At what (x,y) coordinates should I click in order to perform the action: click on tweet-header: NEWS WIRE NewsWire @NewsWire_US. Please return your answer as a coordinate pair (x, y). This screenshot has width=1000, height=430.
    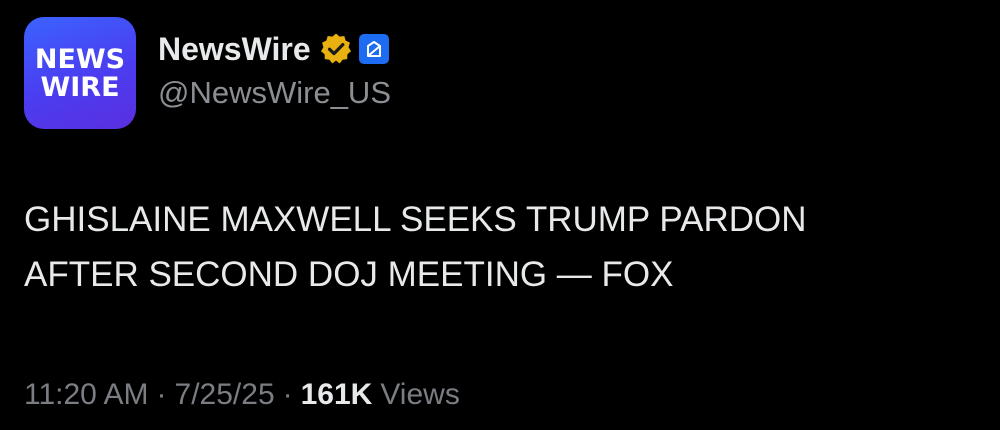
    Looking at the image, I should click on (207, 73).